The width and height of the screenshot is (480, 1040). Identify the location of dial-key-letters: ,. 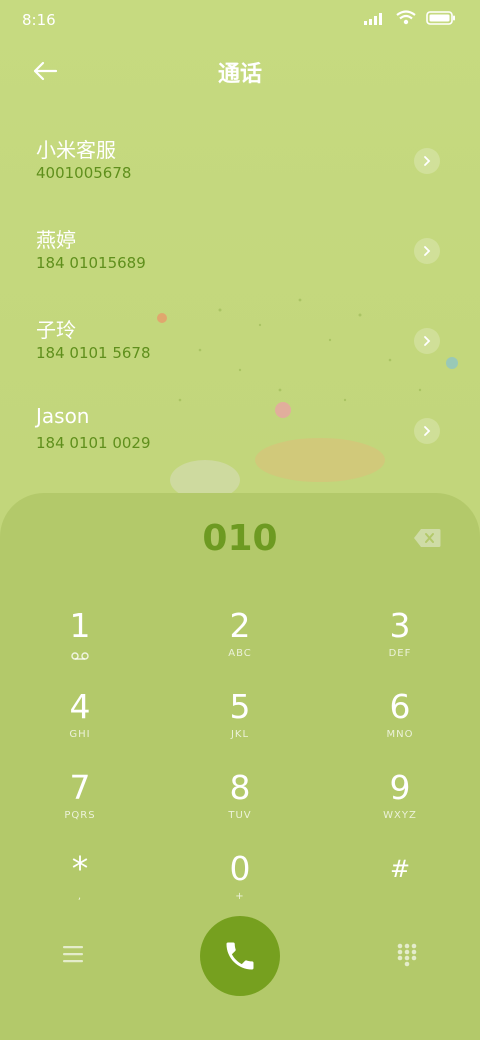
(80, 896).